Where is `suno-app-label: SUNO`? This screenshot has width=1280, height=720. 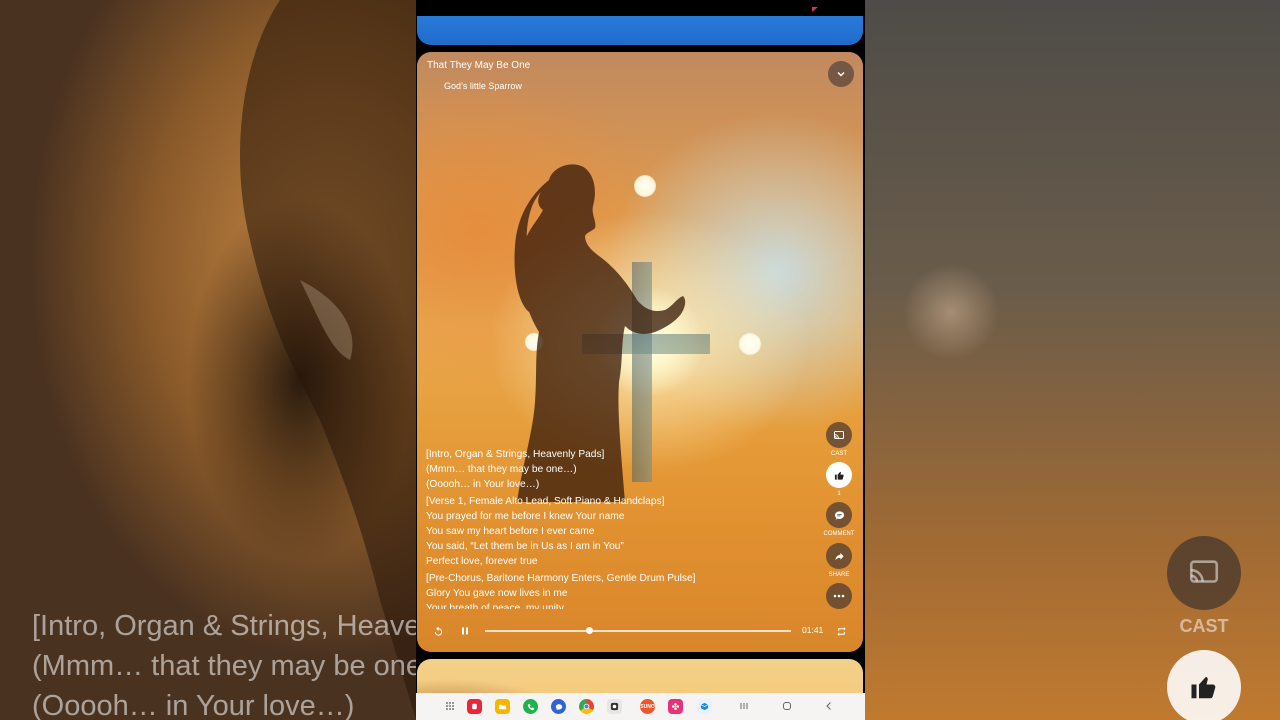 suno-app-label: SUNO is located at coordinates (647, 706).